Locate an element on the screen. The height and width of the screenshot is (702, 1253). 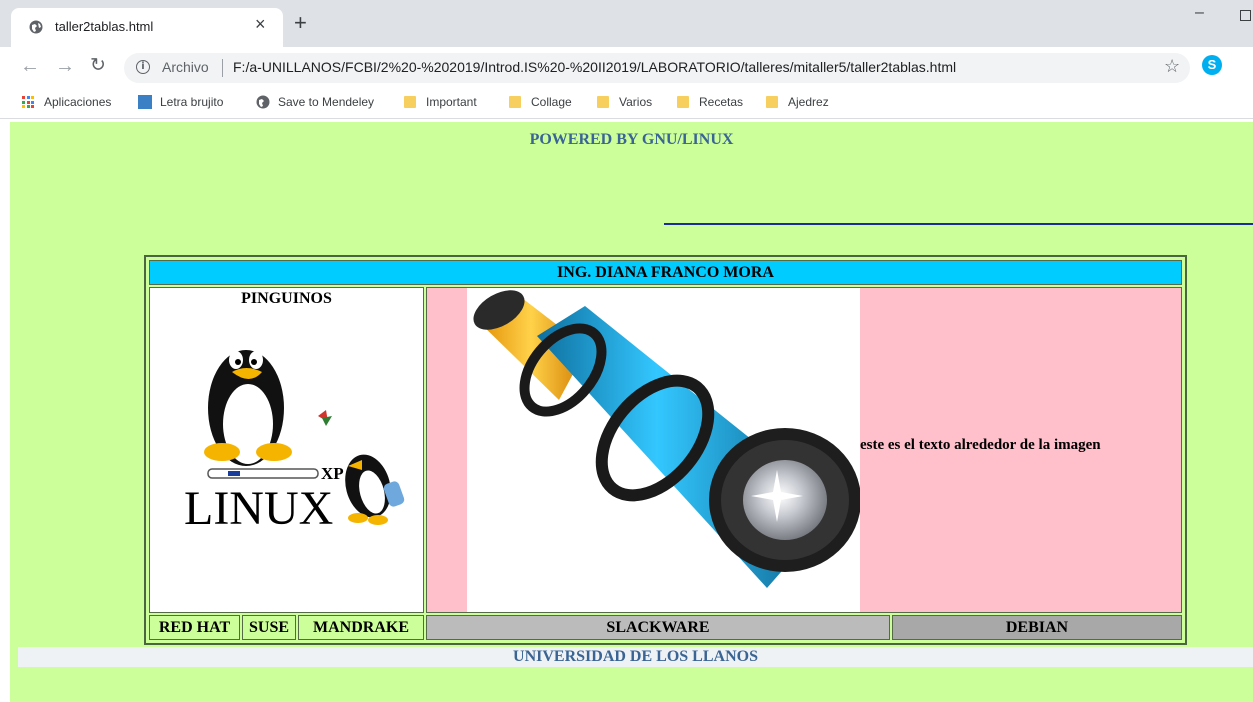
tab-title: taller2tablas.html is located at coordinates (104, 26).